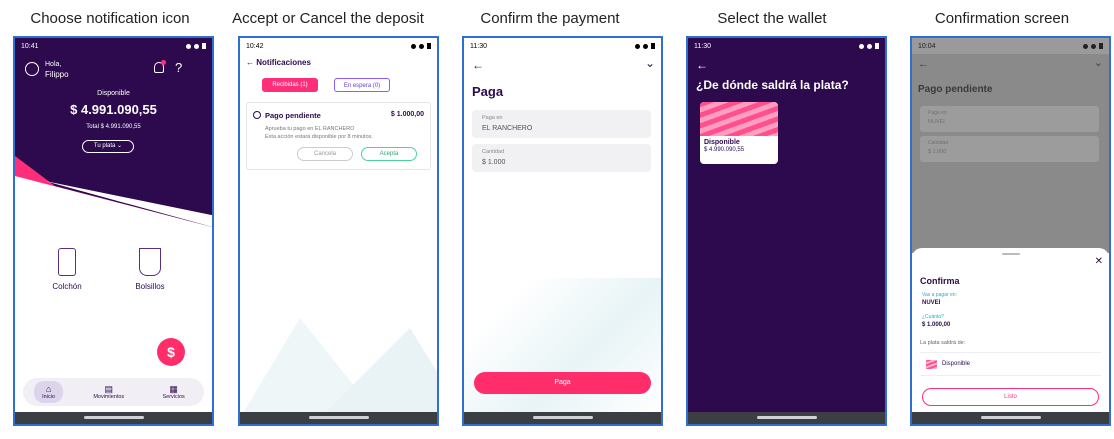 Image resolution: width=1114 pixels, height=439 pixels. What do you see at coordinates (956, 364) in the screenshot?
I see `source-wallet-name: Disponible` at bounding box center [956, 364].